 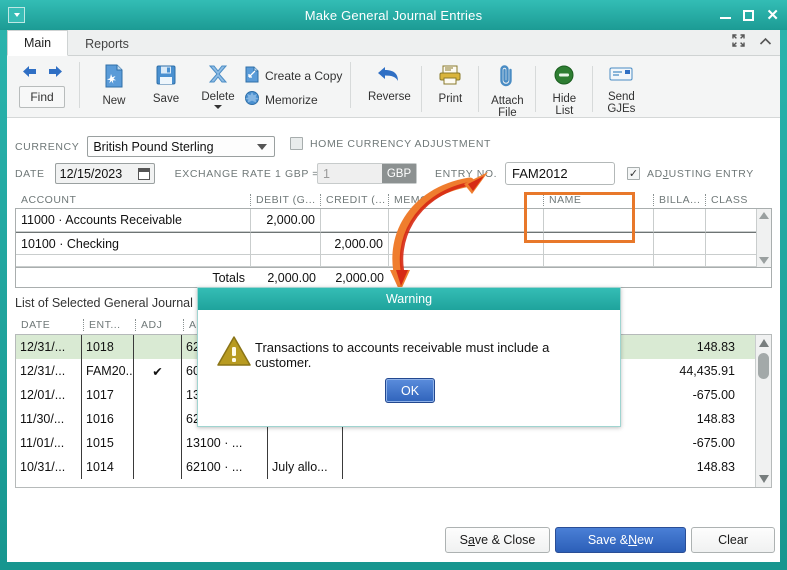 I want to click on forward-arrow-icon, so click(x=55, y=74).